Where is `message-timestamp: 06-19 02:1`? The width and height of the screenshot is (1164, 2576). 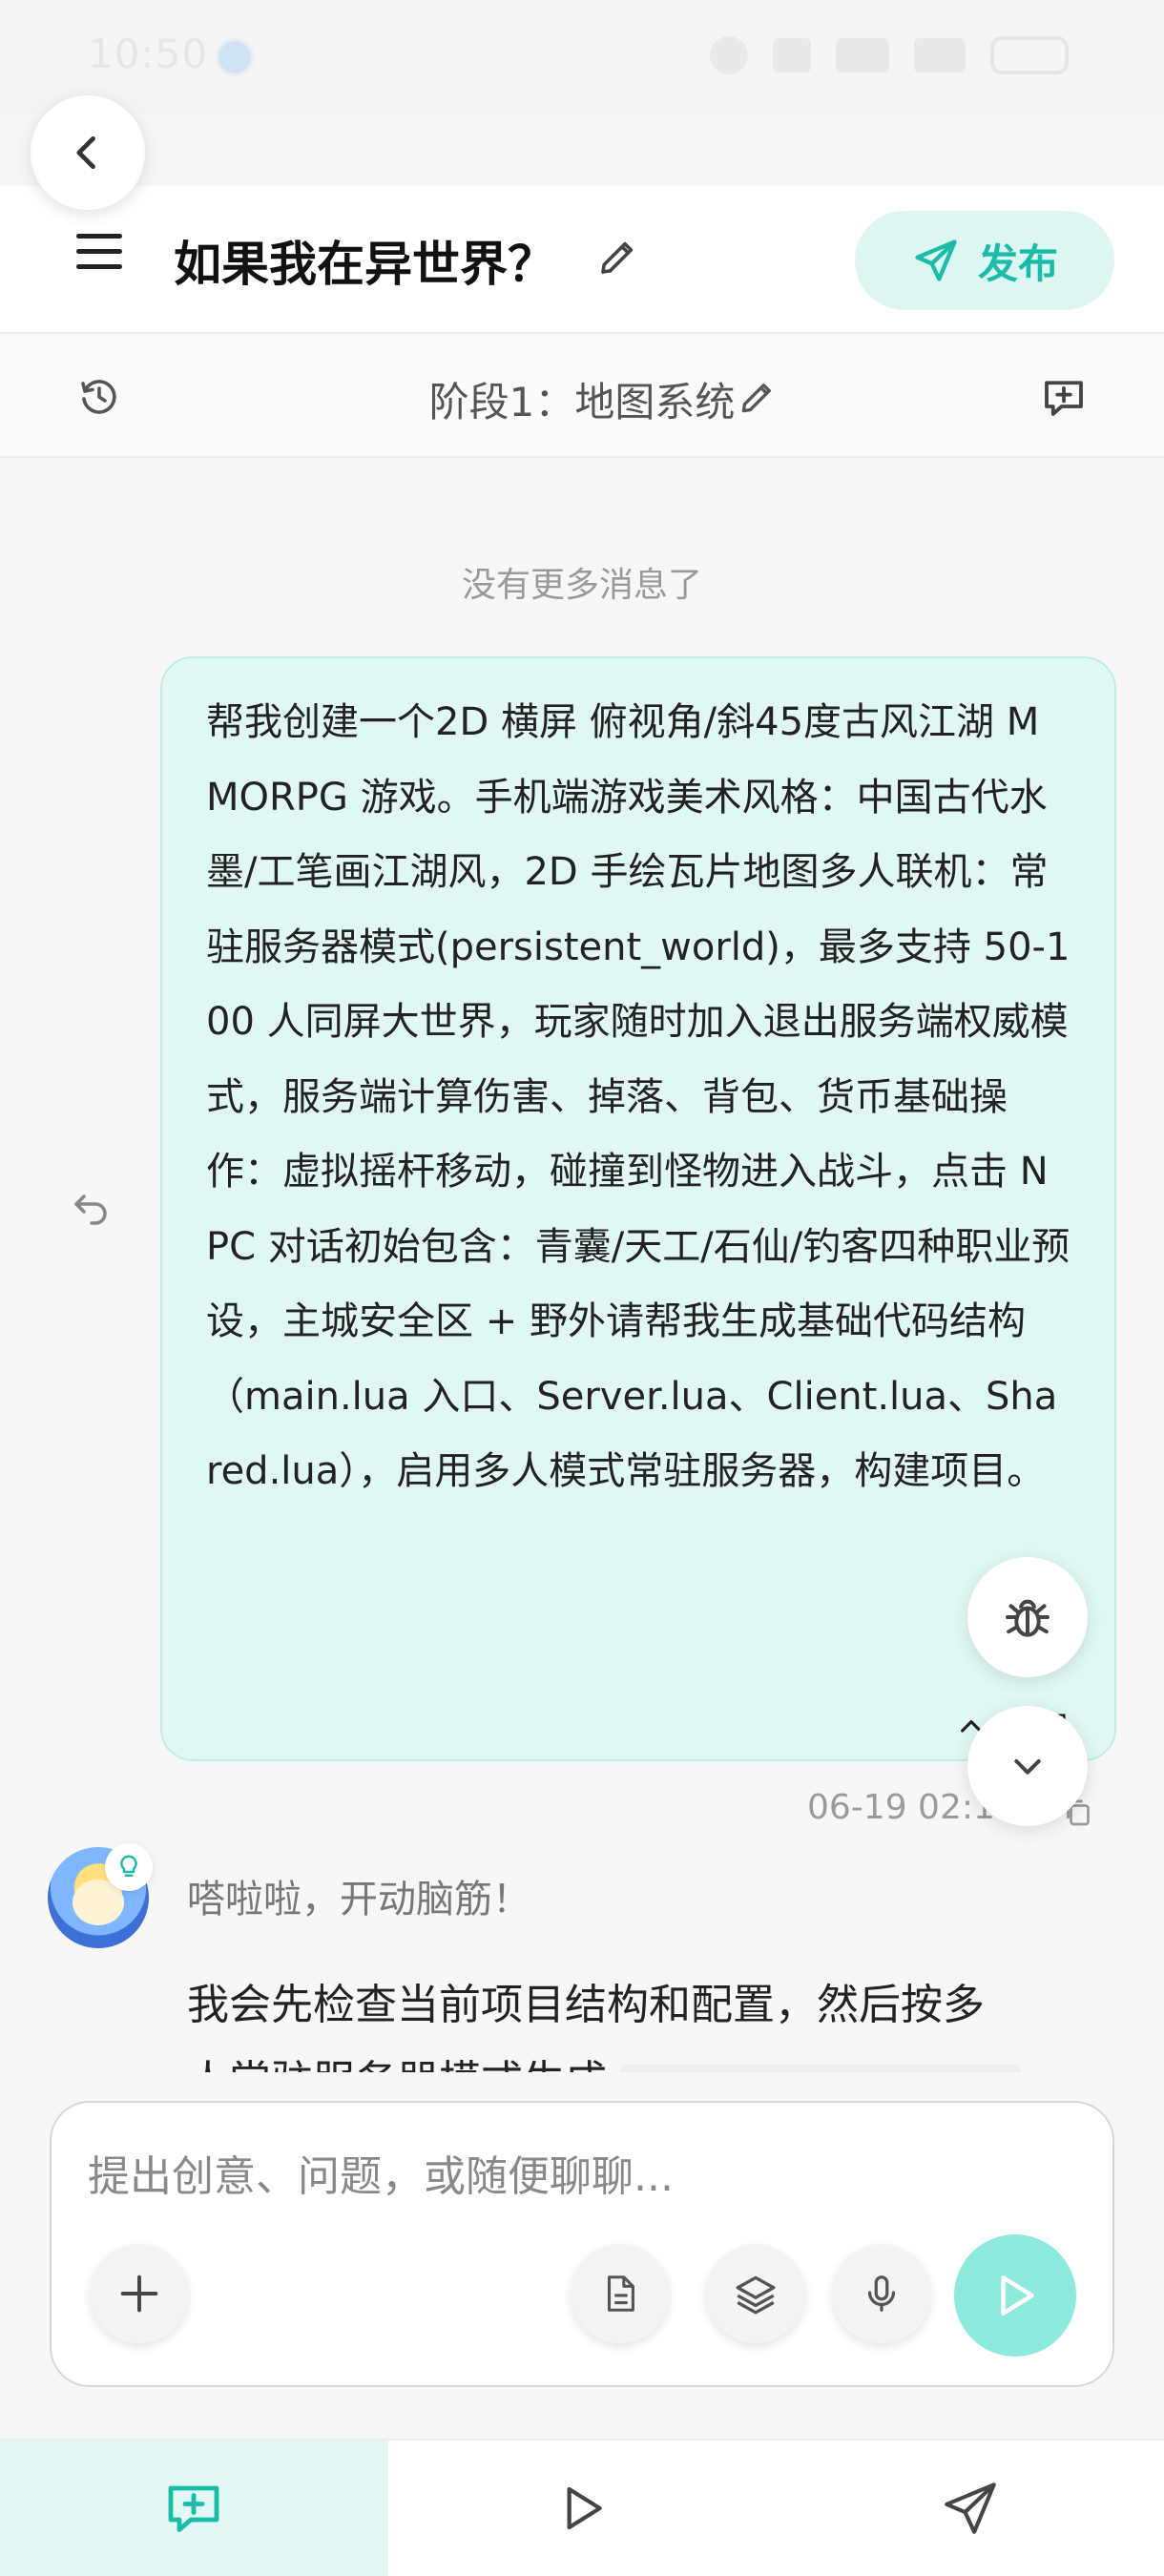 message-timestamp: 06-19 02:1 is located at coordinates (901, 1807).